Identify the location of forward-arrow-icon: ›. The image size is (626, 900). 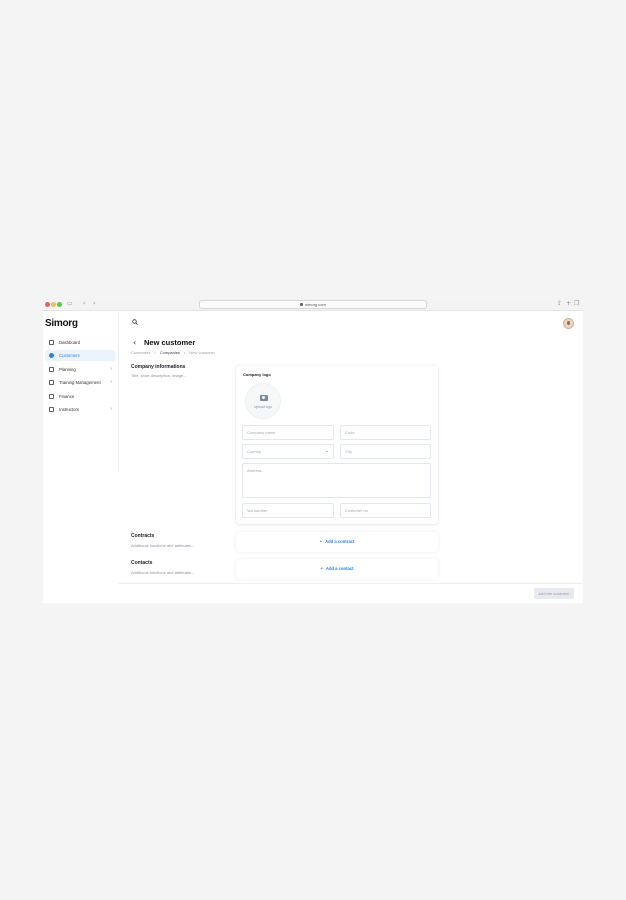
(94, 304).